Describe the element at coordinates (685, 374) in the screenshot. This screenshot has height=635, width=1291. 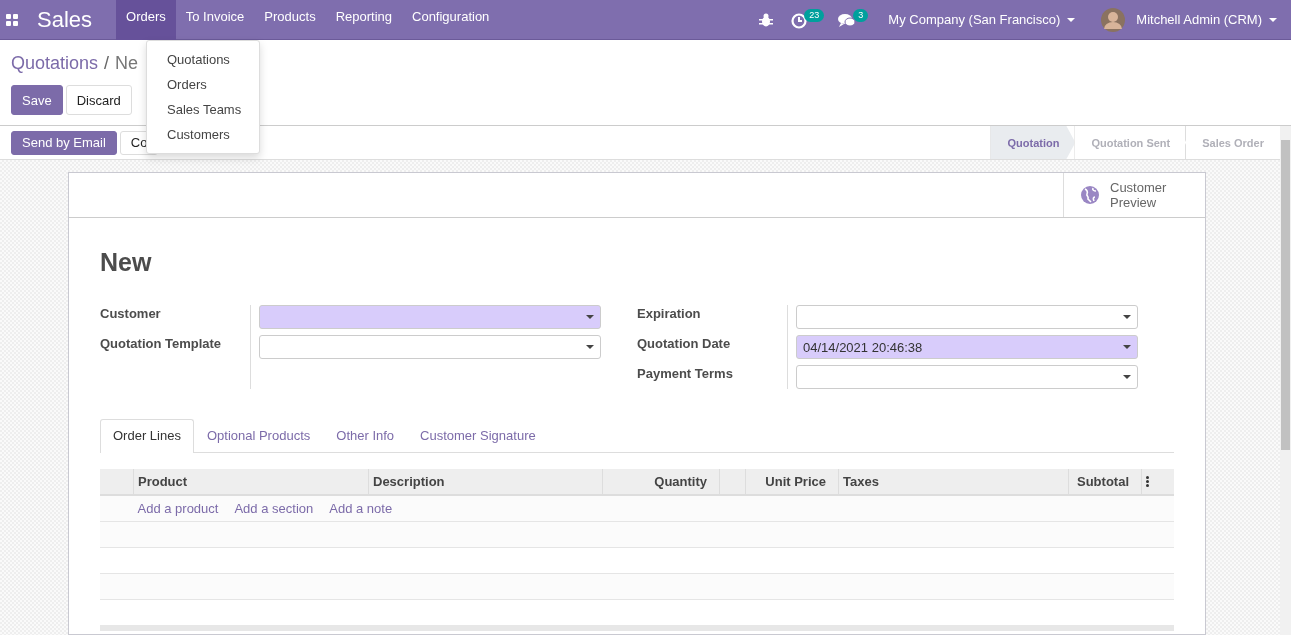
I see `field-label: Payment Terms` at that location.